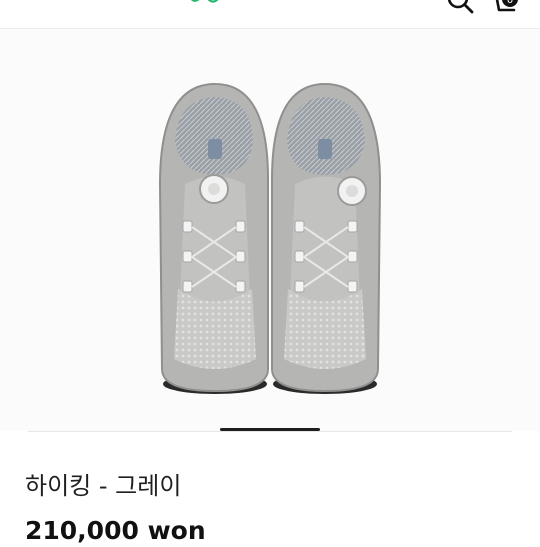 This screenshot has height=547, width=540. What do you see at coordinates (115, 530) in the screenshot?
I see `product-price: 210,000 won` at bounding box center [115, 530].